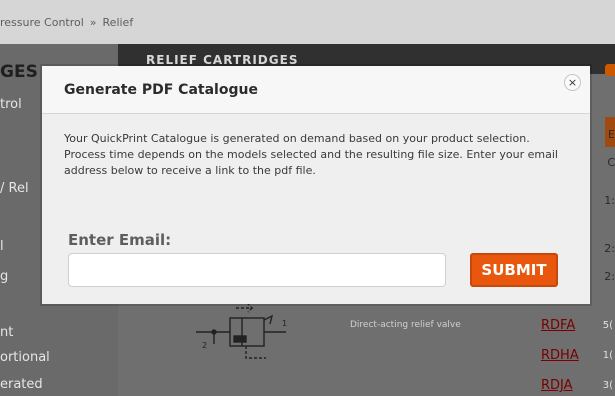 This screenshot has height=396, width=615. I want to click on sidebar-item-proportional: ortional, so click(25, 357).